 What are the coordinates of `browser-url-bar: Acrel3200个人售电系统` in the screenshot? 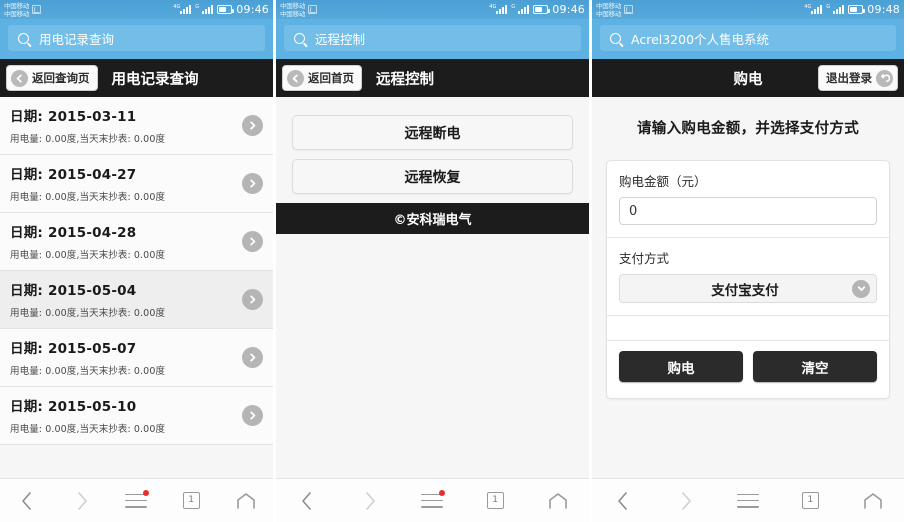 It's located at (748, 39).